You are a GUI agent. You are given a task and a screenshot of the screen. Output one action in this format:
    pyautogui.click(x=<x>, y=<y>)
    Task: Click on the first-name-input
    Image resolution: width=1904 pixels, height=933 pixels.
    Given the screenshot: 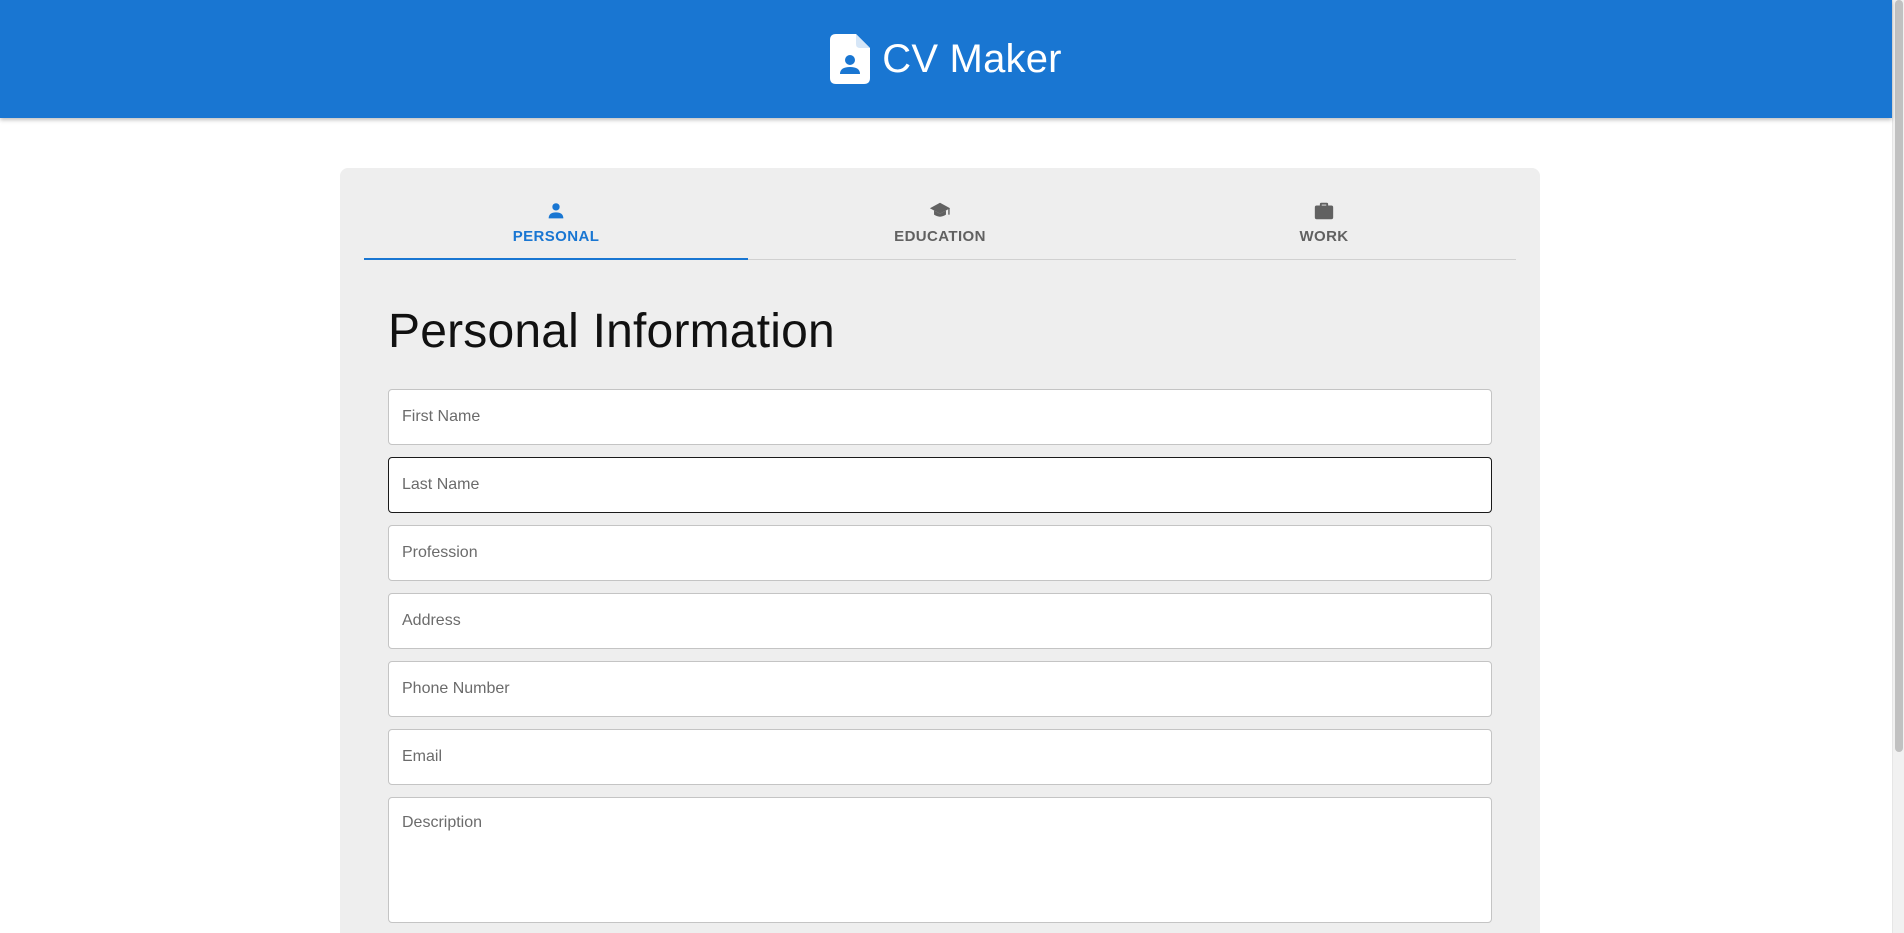 What is the action you would take?
    pyautogui.click(x=940, y=417)
    